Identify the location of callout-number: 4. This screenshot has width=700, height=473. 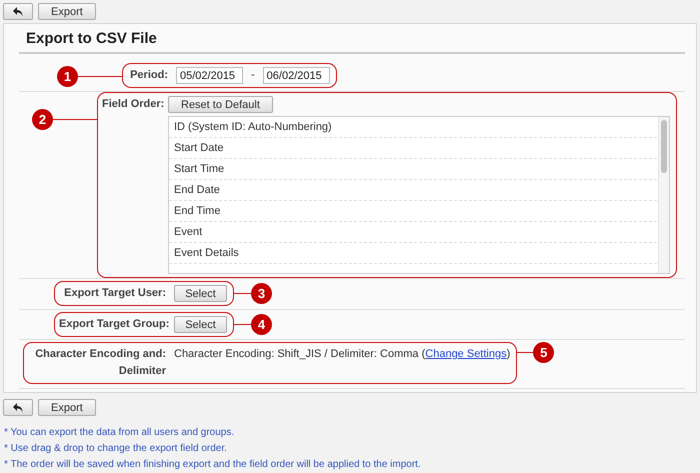
(261, 324).